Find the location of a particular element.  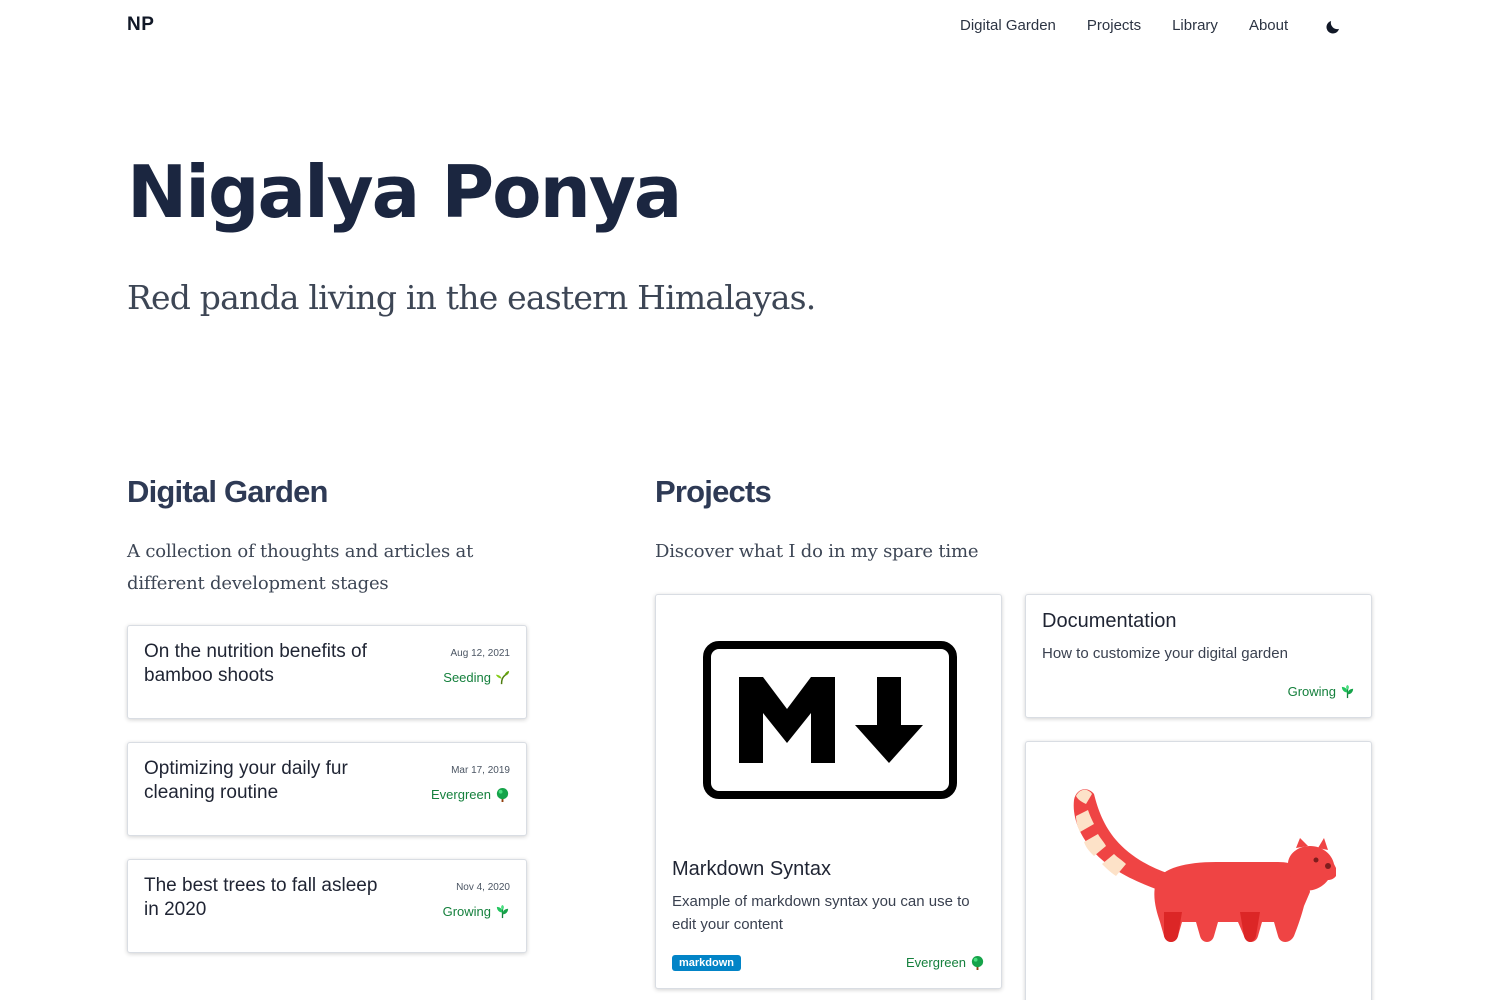

red-panda-icon is located at coordinates (1202, 869).